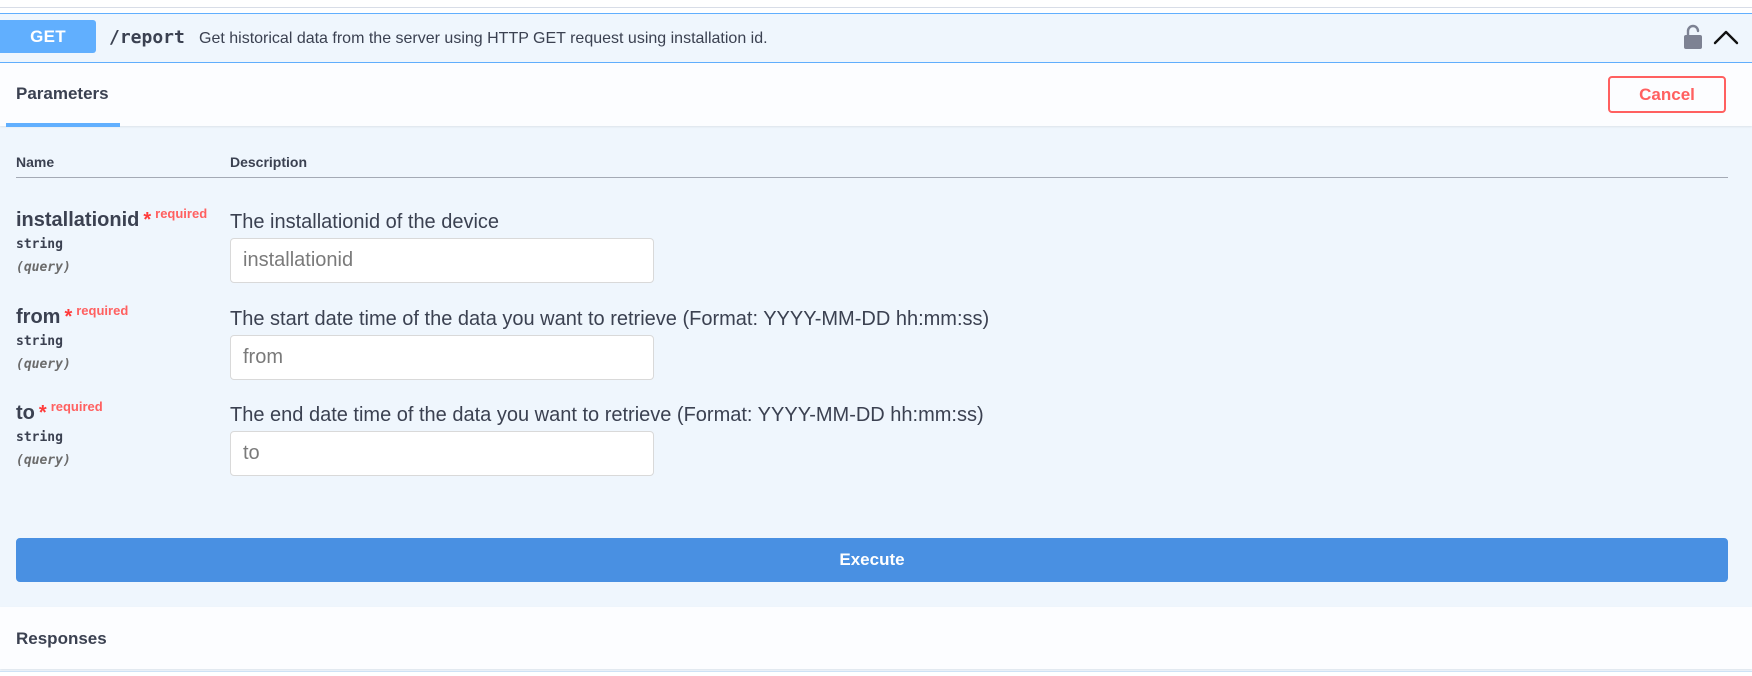  I want to click on method-badge: GET, so click(48, 36).